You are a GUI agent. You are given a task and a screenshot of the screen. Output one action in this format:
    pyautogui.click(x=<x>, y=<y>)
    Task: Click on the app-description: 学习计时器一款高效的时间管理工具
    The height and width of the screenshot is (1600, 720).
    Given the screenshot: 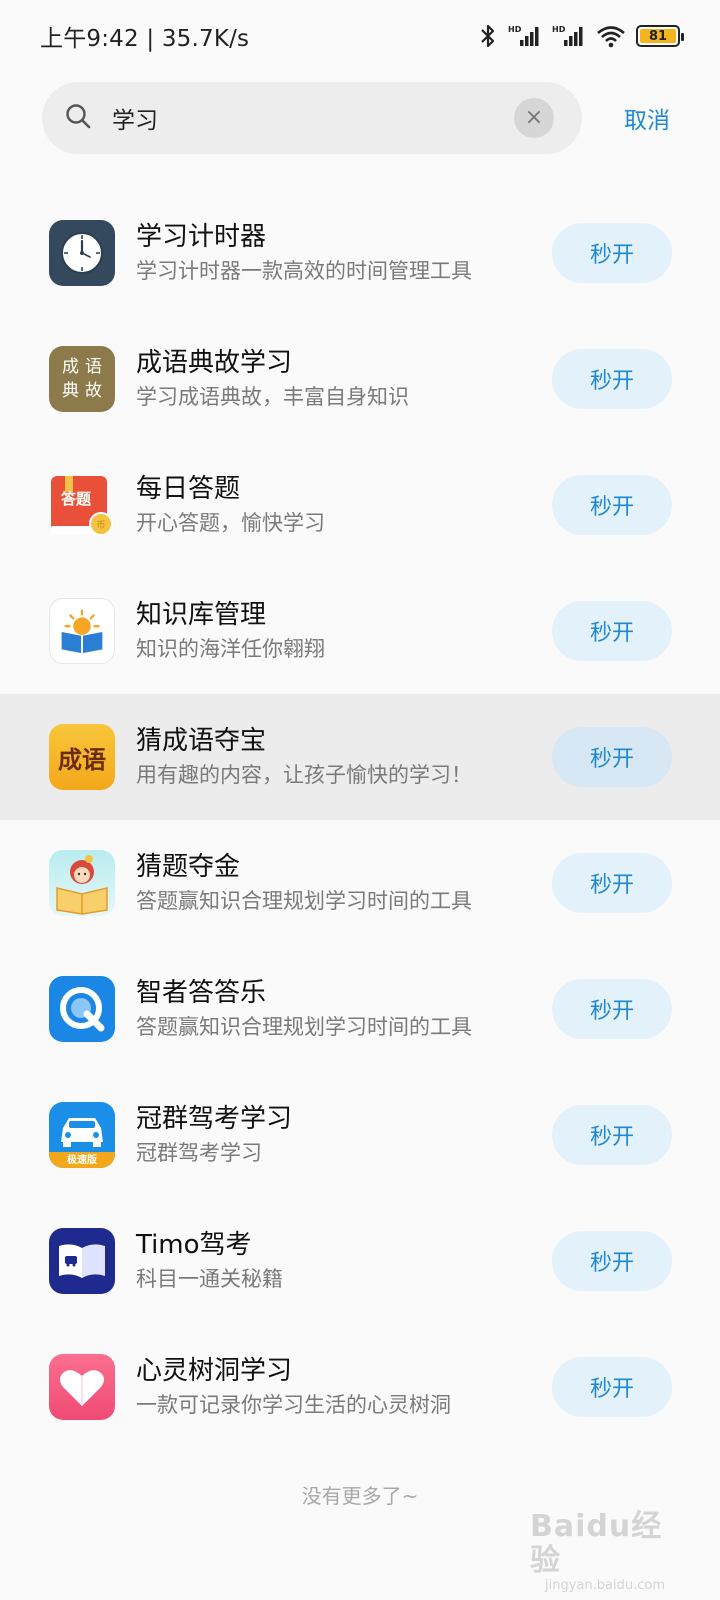 What is the action you would take?
    pyautogui.click(x=304, y=271)
    